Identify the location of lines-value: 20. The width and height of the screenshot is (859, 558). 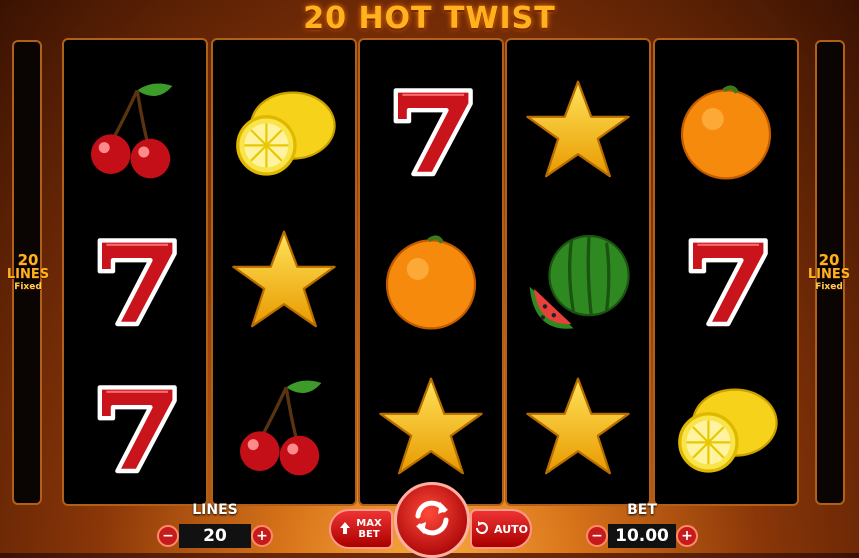
(215, 536).